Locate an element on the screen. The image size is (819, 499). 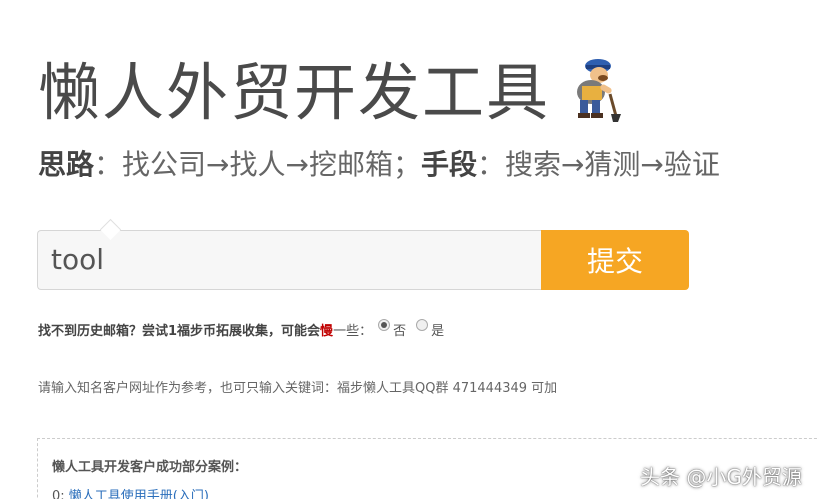
radio-yes-label: 是 is located at coordinates (438, 331).